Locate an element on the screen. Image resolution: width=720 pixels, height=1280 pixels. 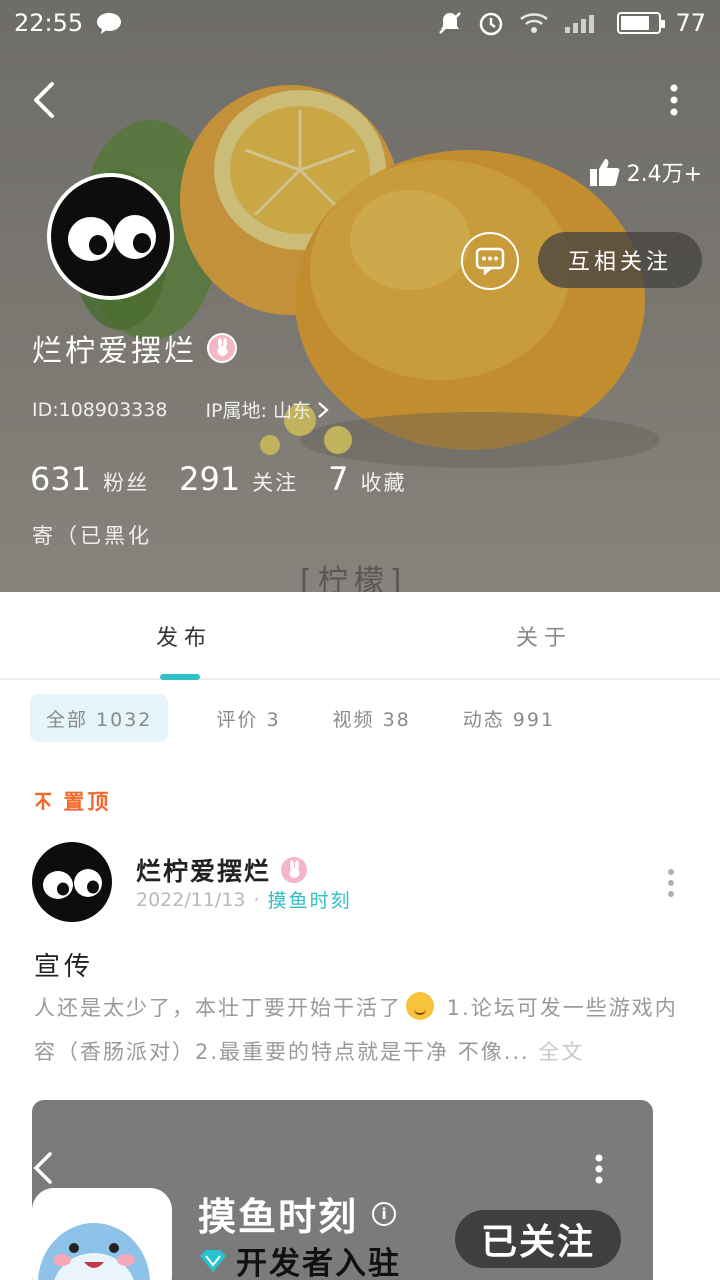
embed-dev-label: 开发者入驻 is located at coordinates (318, 1263).